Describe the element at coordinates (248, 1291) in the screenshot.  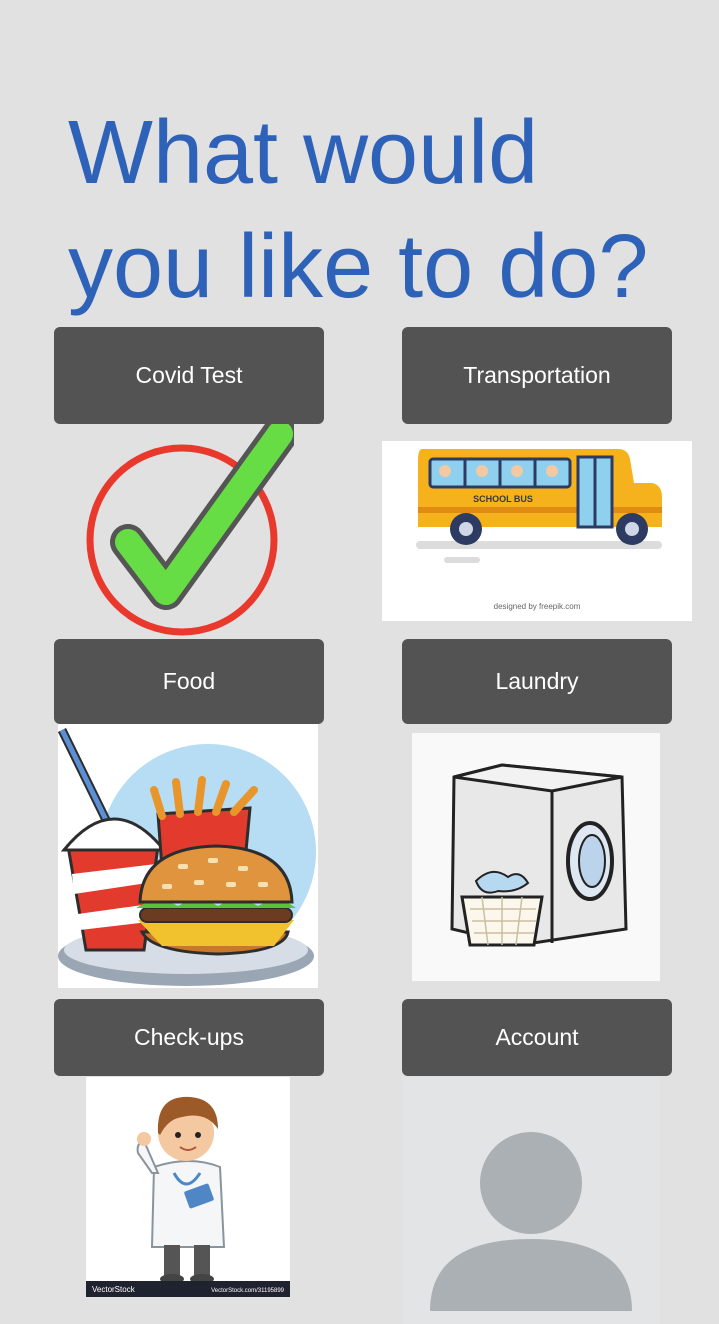
I see `vectorstock-id: VectorStock.com/31195899` at that location.